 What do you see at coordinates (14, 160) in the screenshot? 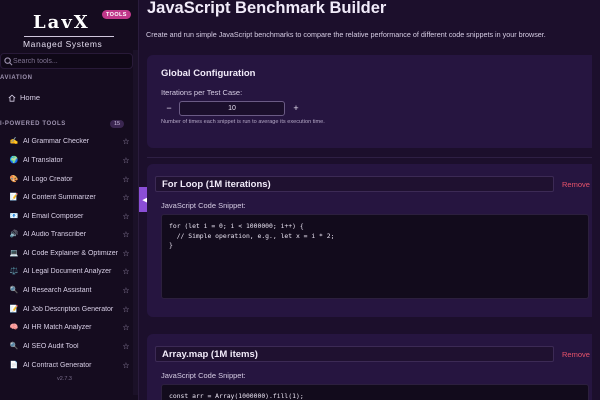
I see `tool-icon: 🌍` at bounding box center [14, 160].